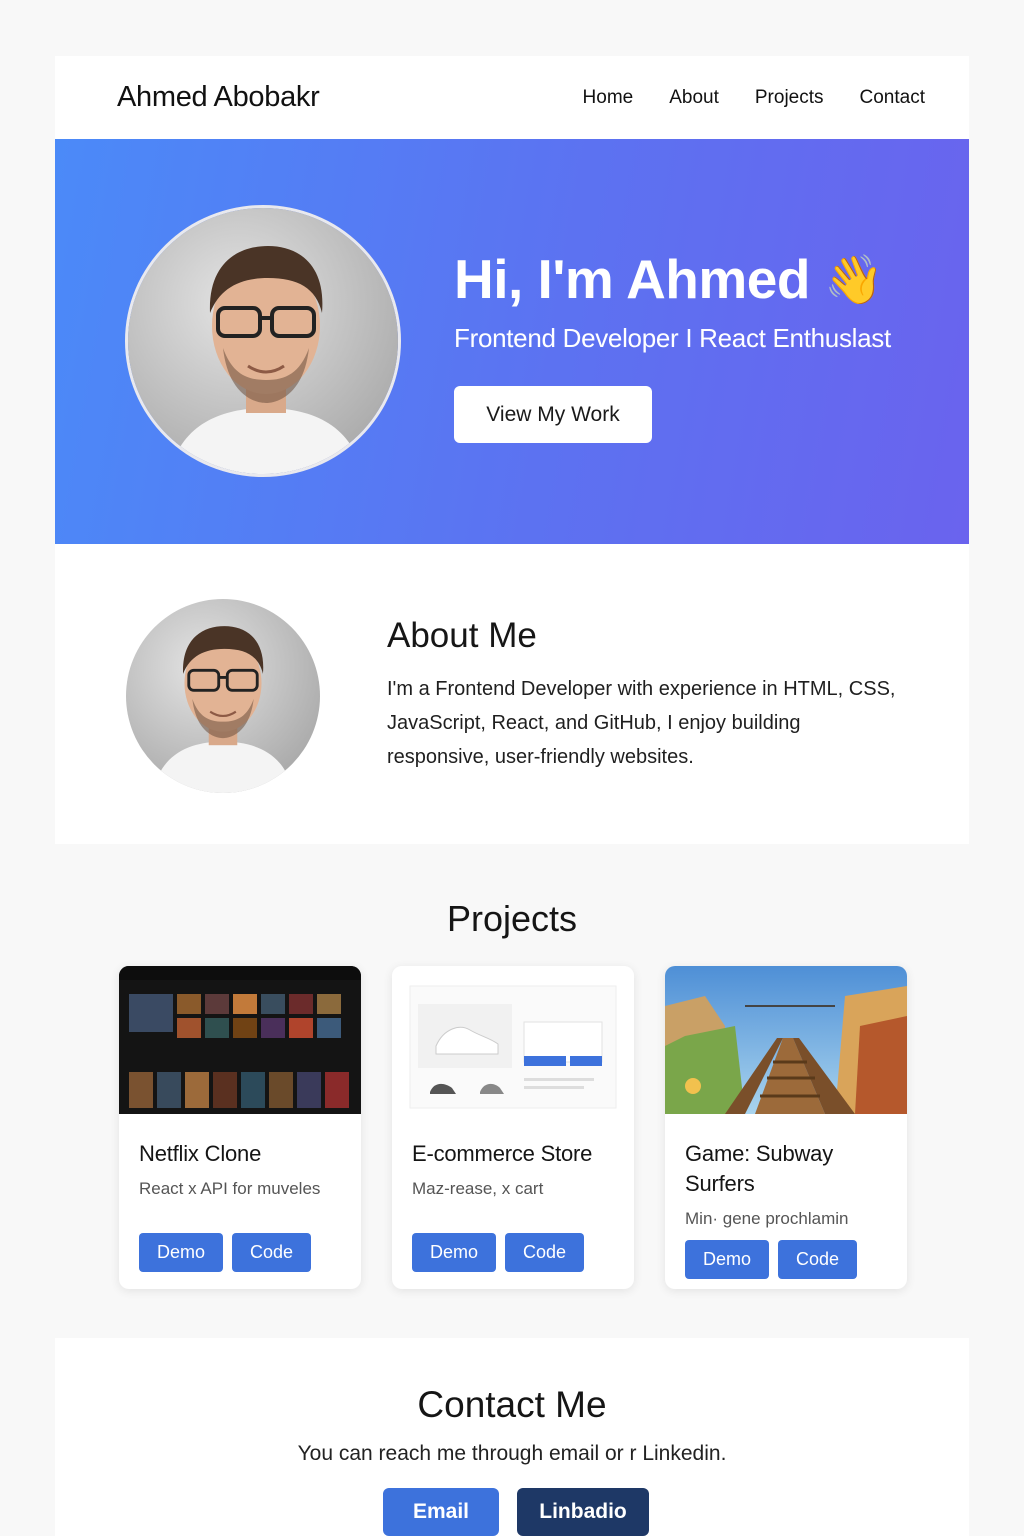  I want to click on card-description: Maz-rease, x cart, so click(478, 1188).